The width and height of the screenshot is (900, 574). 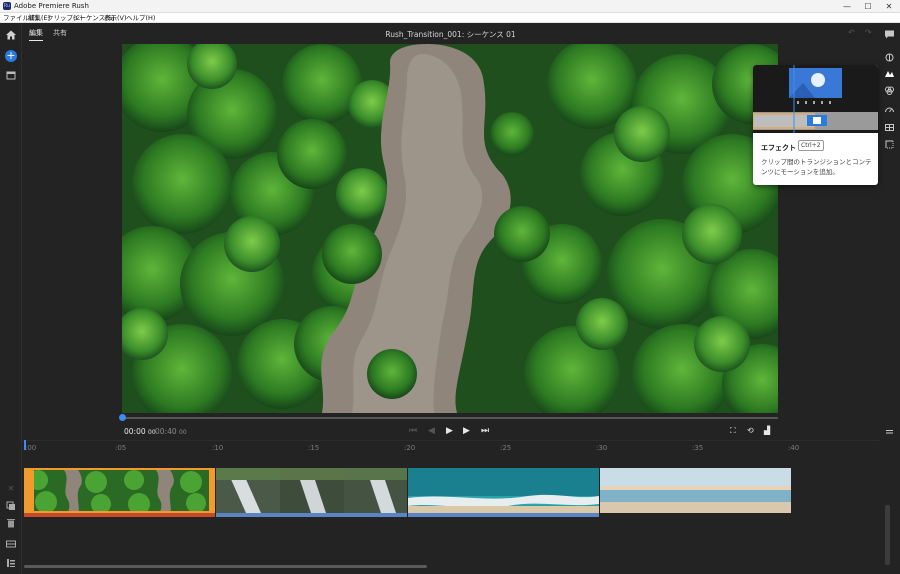 I want to click on timeline-ruler: :00 :05 :10 :15 :20 :25 :30 :35 :40, so click(x=450, y=450).